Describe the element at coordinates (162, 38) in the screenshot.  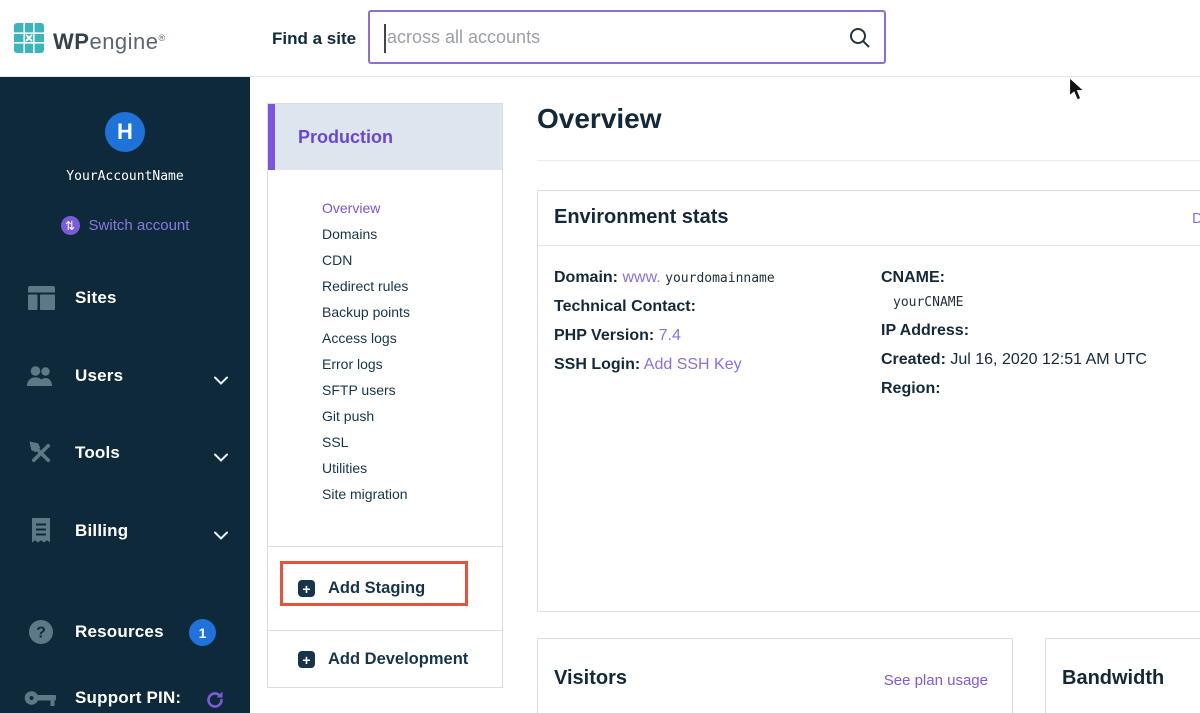
I see `registered-mark: ®` at that location.